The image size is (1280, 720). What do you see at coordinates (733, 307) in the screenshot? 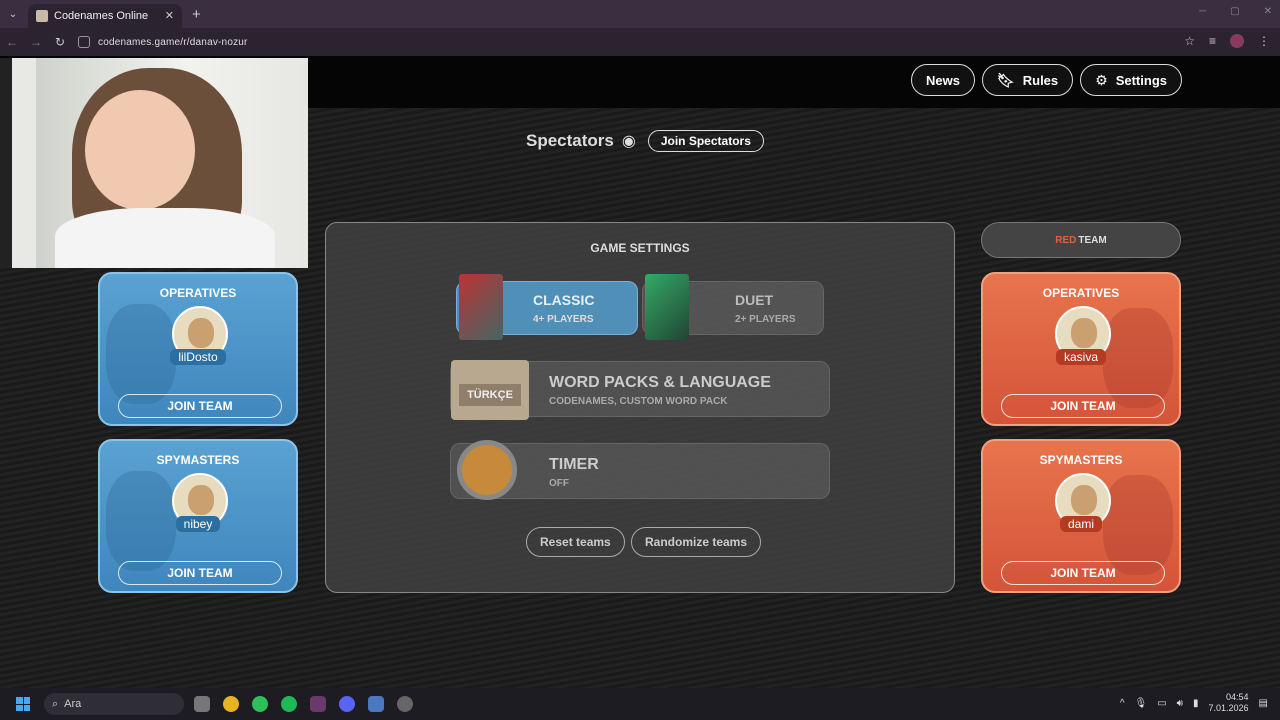
I see `mode-duet-button: DUET 2+ PLAYERS` at bounding box center [733, 307].